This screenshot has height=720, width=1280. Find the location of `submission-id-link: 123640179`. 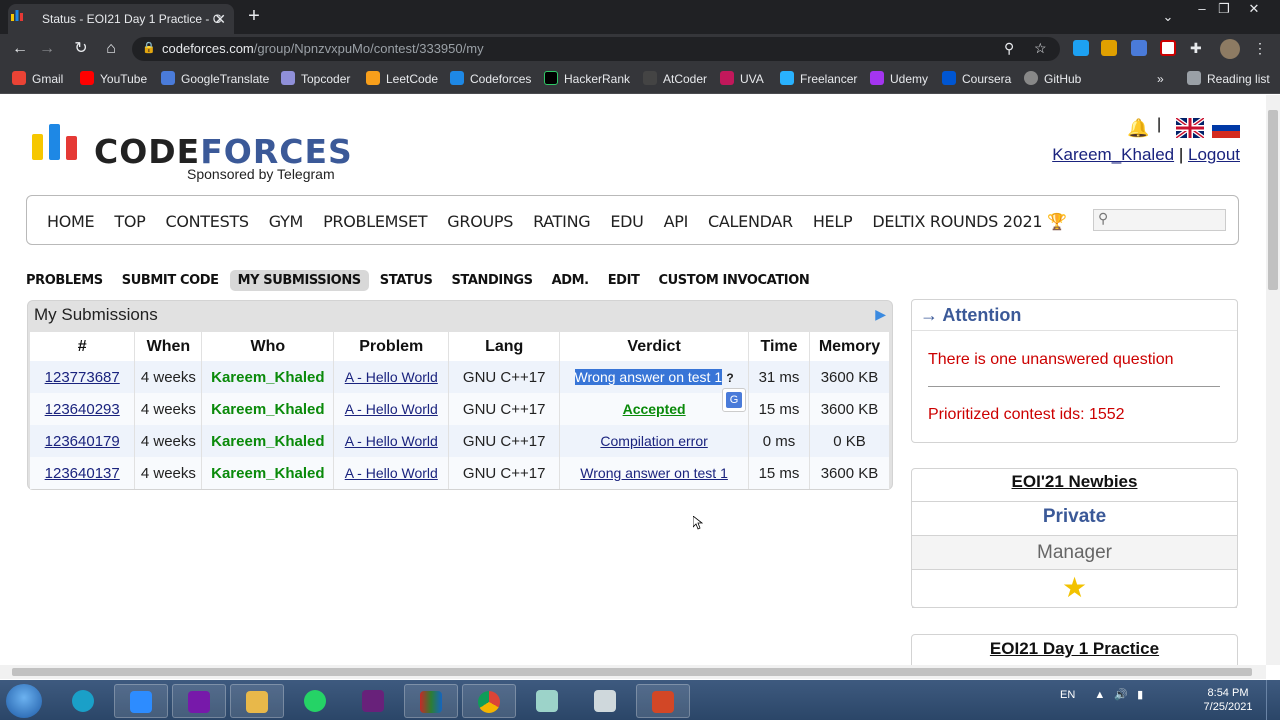

submission-id-link: 123640179 is located at coordinates (82, 441).